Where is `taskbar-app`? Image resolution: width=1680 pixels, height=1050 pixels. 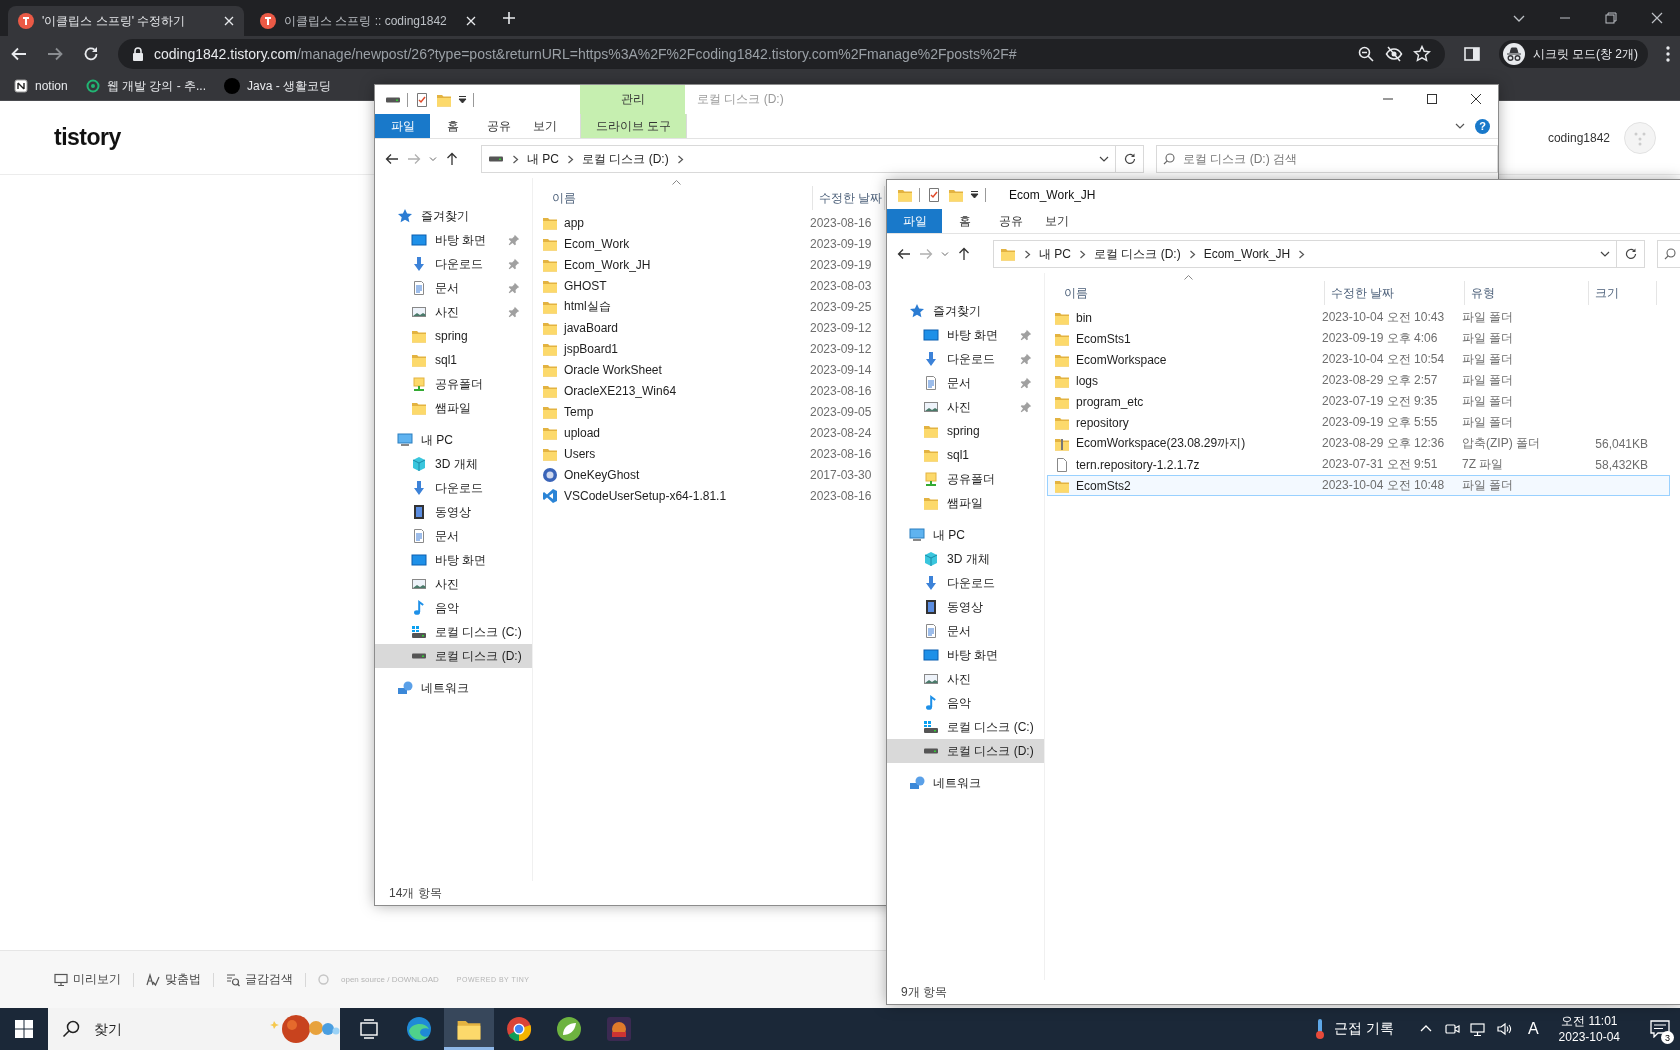
taskbar-app is located at coordinates (469, 1029).